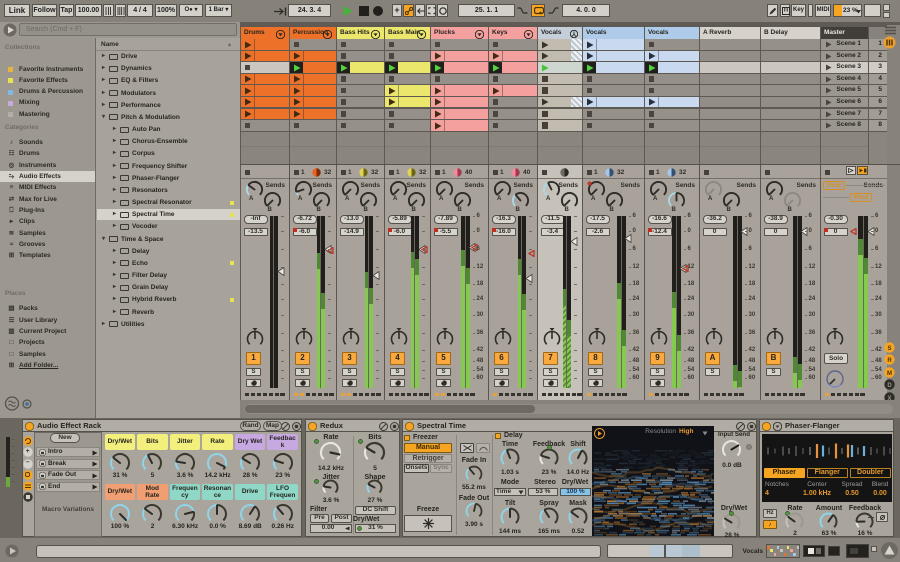  Describe the element at coordinates (889, 361) in the screenshot. I see `svg-text: R` at that location.